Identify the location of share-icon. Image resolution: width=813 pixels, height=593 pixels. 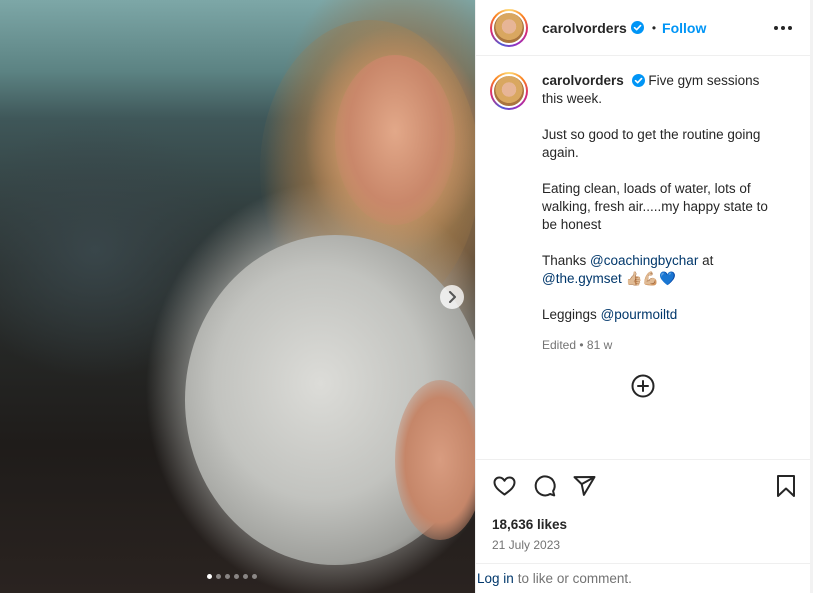
(584, 486).